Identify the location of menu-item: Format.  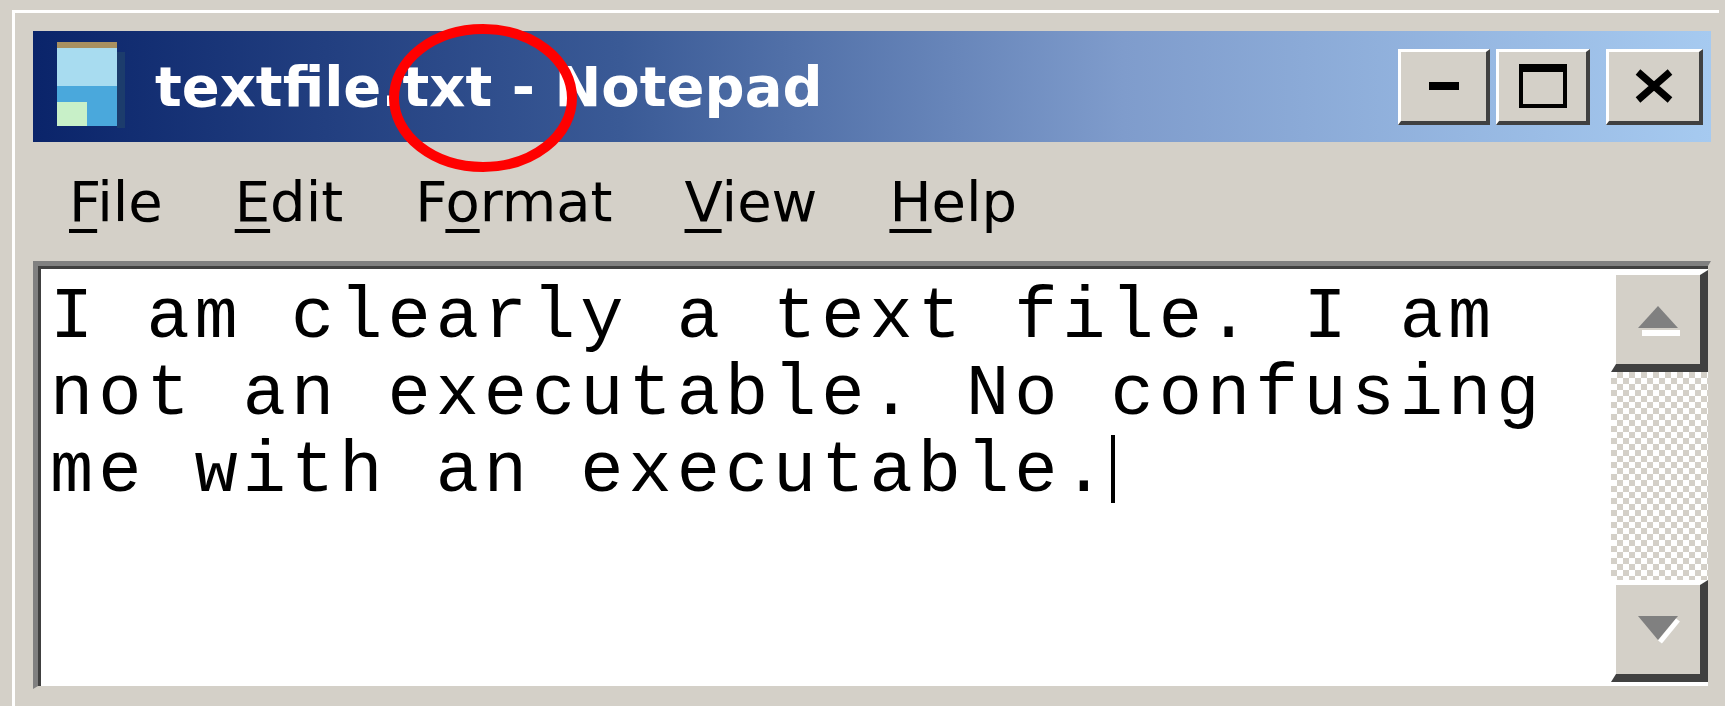
(514, 201).